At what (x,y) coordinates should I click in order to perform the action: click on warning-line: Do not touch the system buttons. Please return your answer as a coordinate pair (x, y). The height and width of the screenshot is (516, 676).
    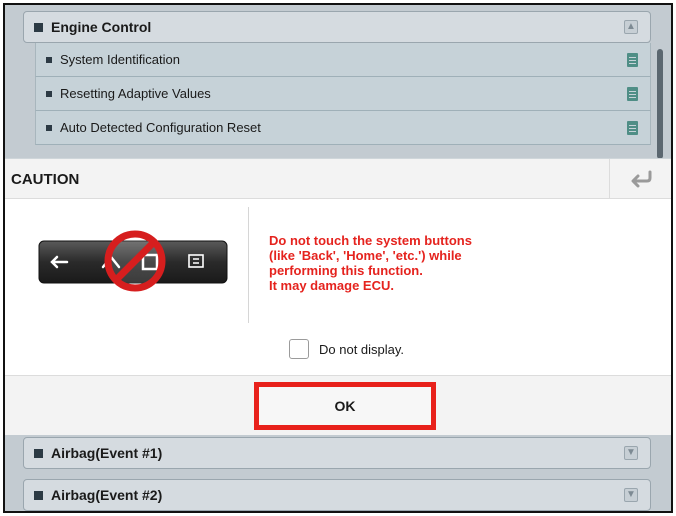
    Looking at the image, I should click on (370, 240).